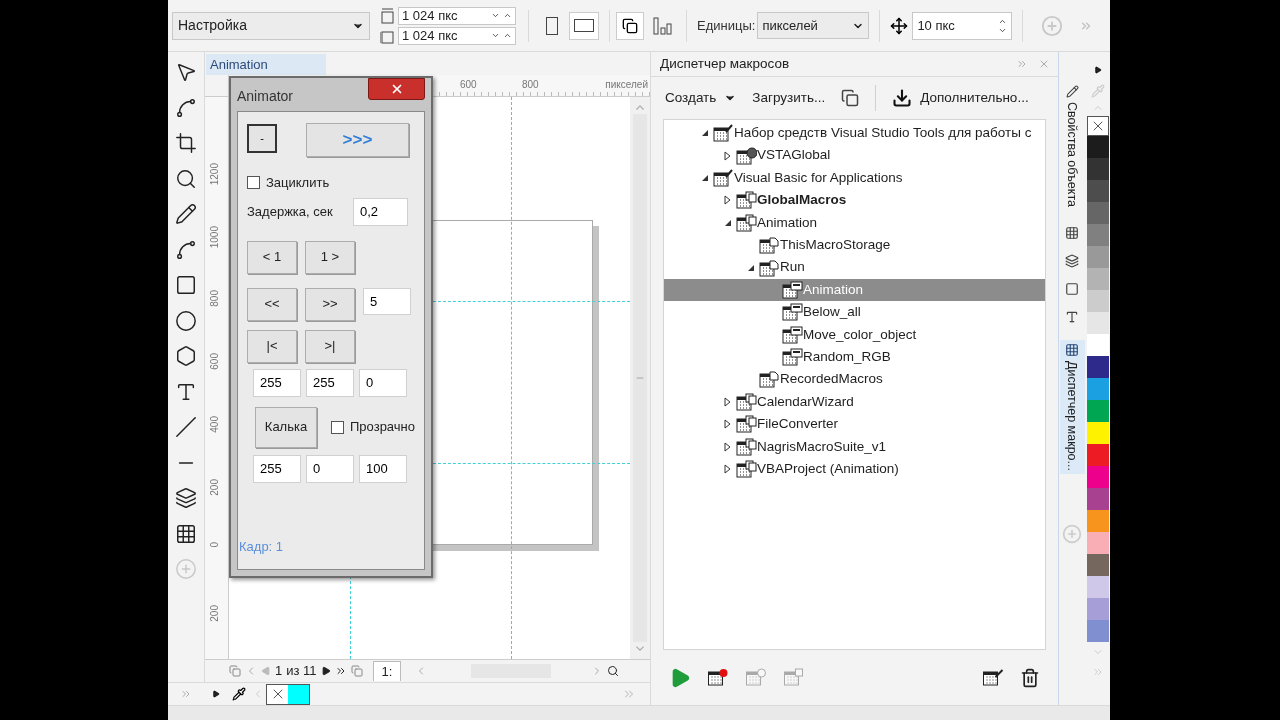 This screenshot has width=1280, height=720. What do you see at coordinates (1072, 146) in the screenshot?
I see `side-tab: Свойства объекта` at bounding box center [1072, 146].